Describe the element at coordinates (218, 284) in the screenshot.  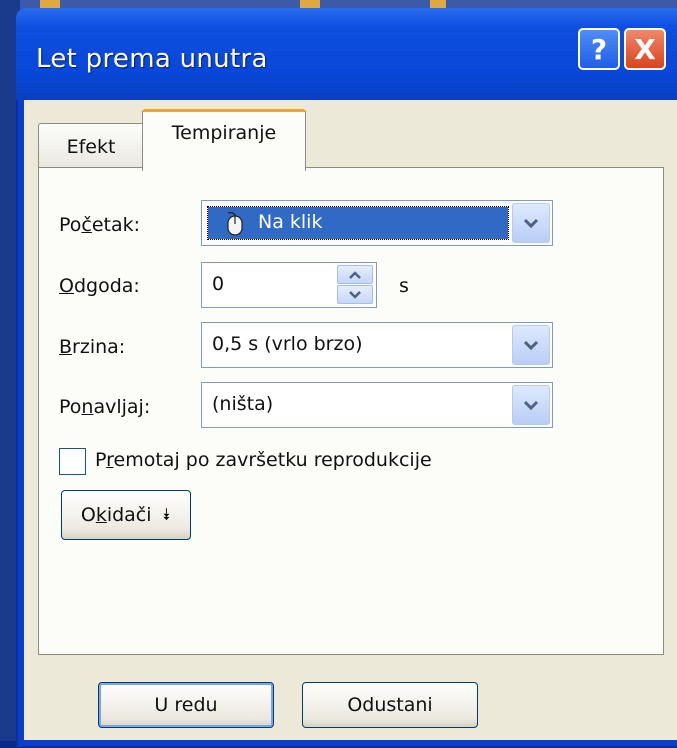
I see `delay-value: 0` at that location.